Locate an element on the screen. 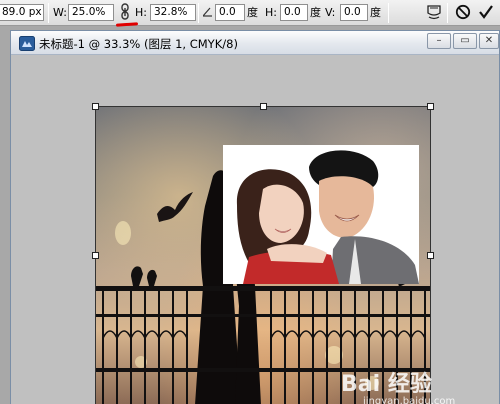 The width and height of the screenshot is (500, 404). cancel-icon is located at coordinates (463, 12).